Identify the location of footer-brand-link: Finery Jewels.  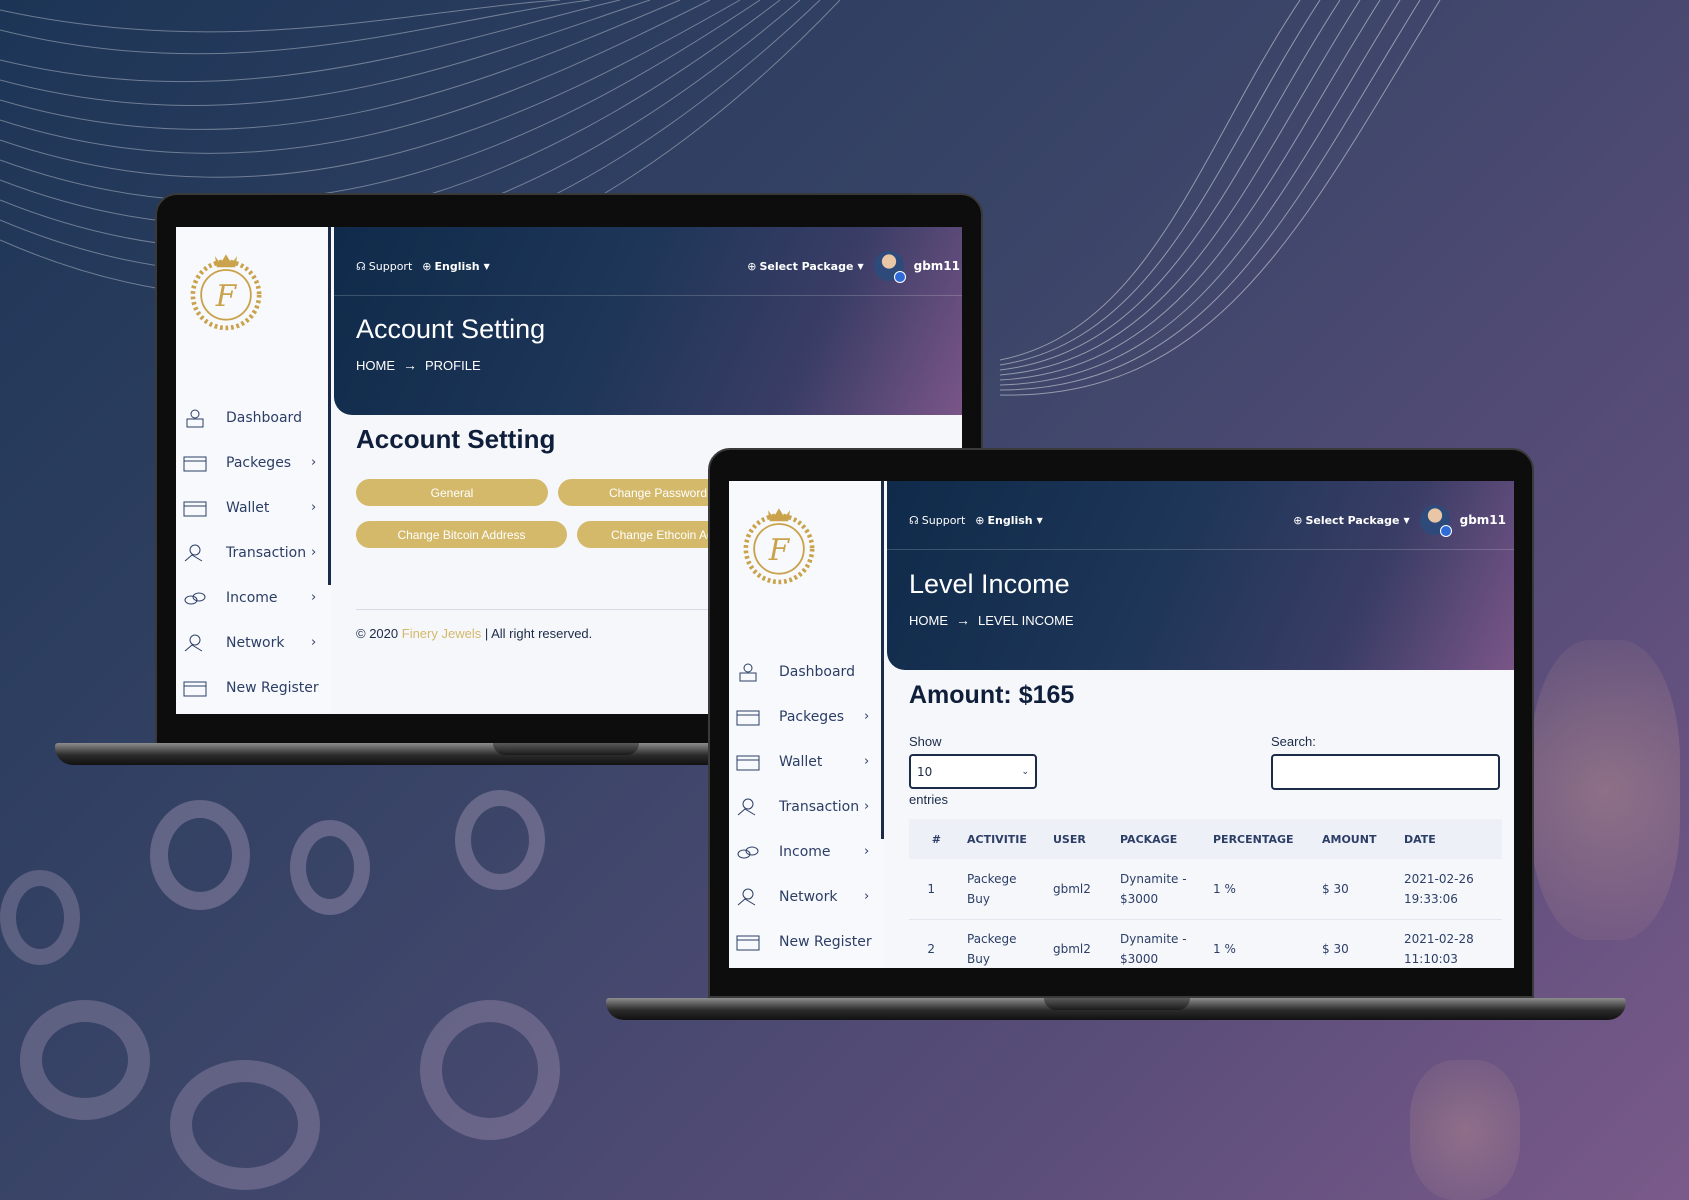
(441, 633).